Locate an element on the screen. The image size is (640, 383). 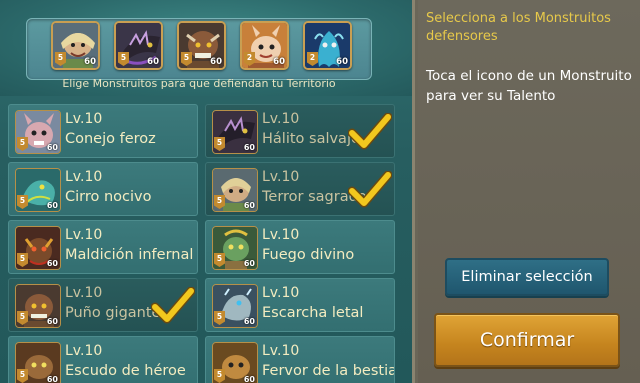
monster-card-6: 5 60 Lv.10 Fuego divino is located at coordinates (300, 247).